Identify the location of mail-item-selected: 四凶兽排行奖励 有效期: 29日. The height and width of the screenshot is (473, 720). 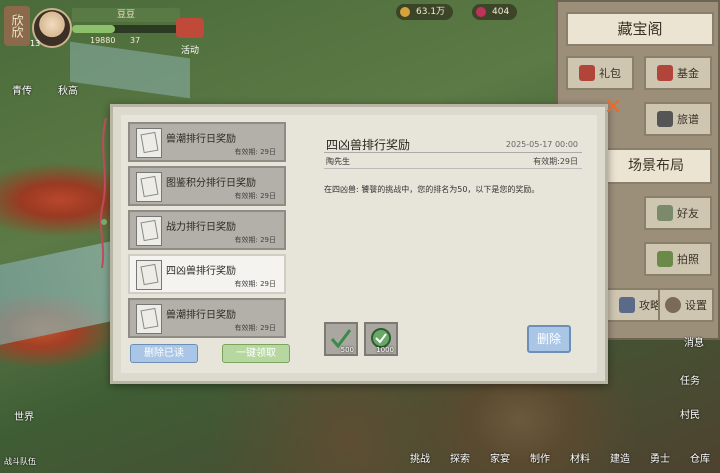
(207, 274).